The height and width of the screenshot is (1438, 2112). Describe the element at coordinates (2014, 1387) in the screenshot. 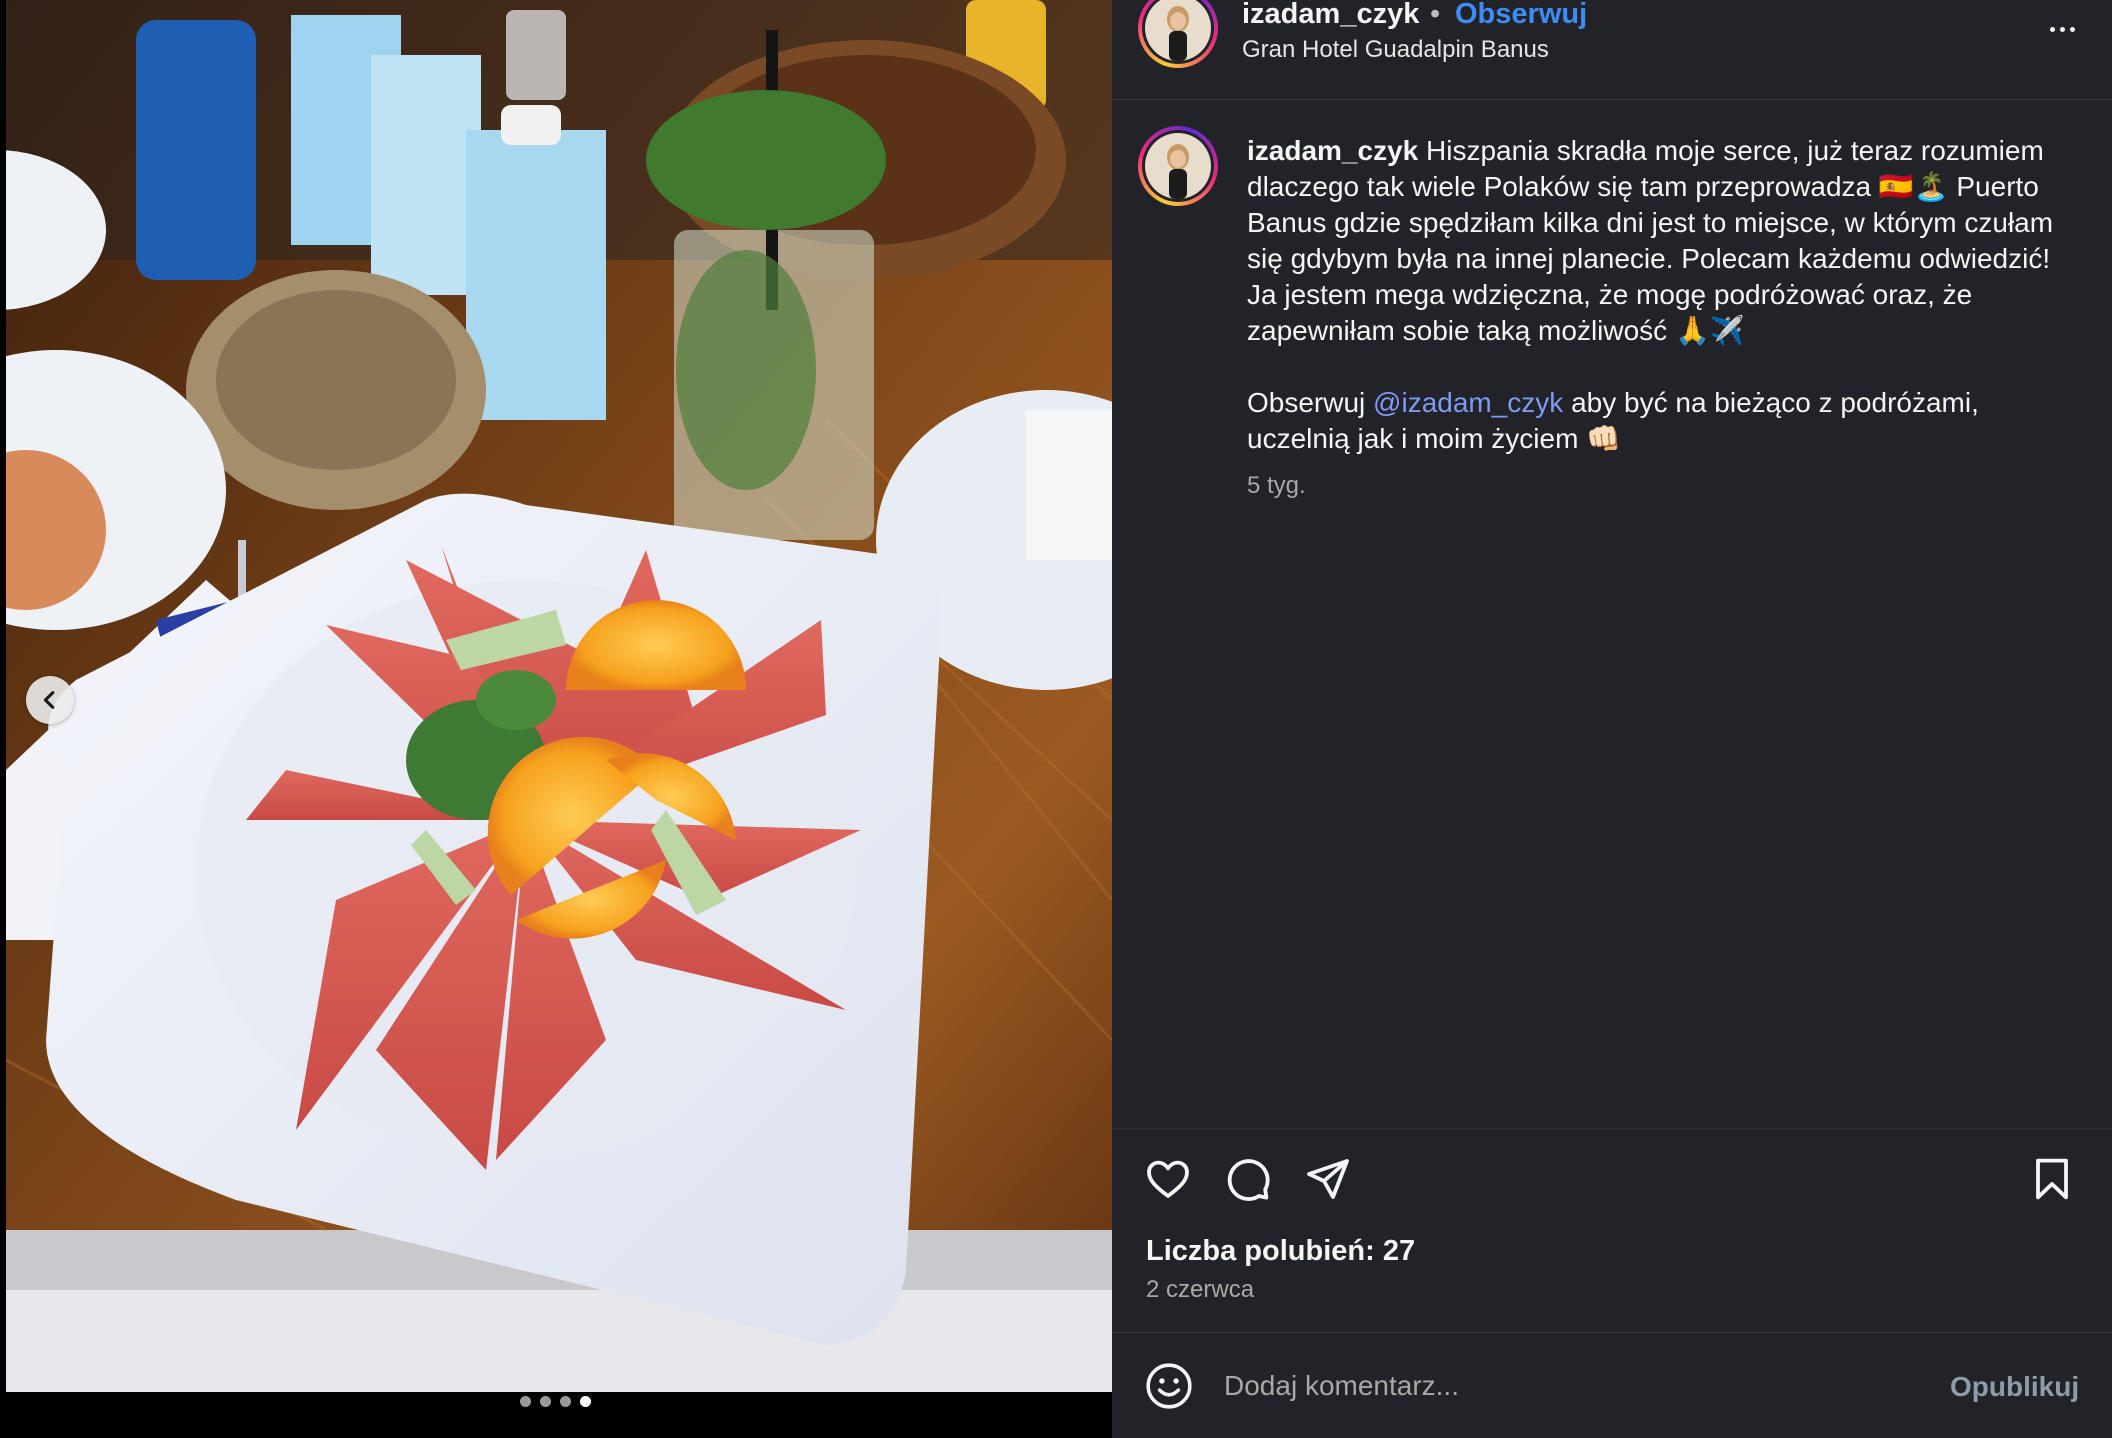

I see `publish-button: Opublikuj` at that location.